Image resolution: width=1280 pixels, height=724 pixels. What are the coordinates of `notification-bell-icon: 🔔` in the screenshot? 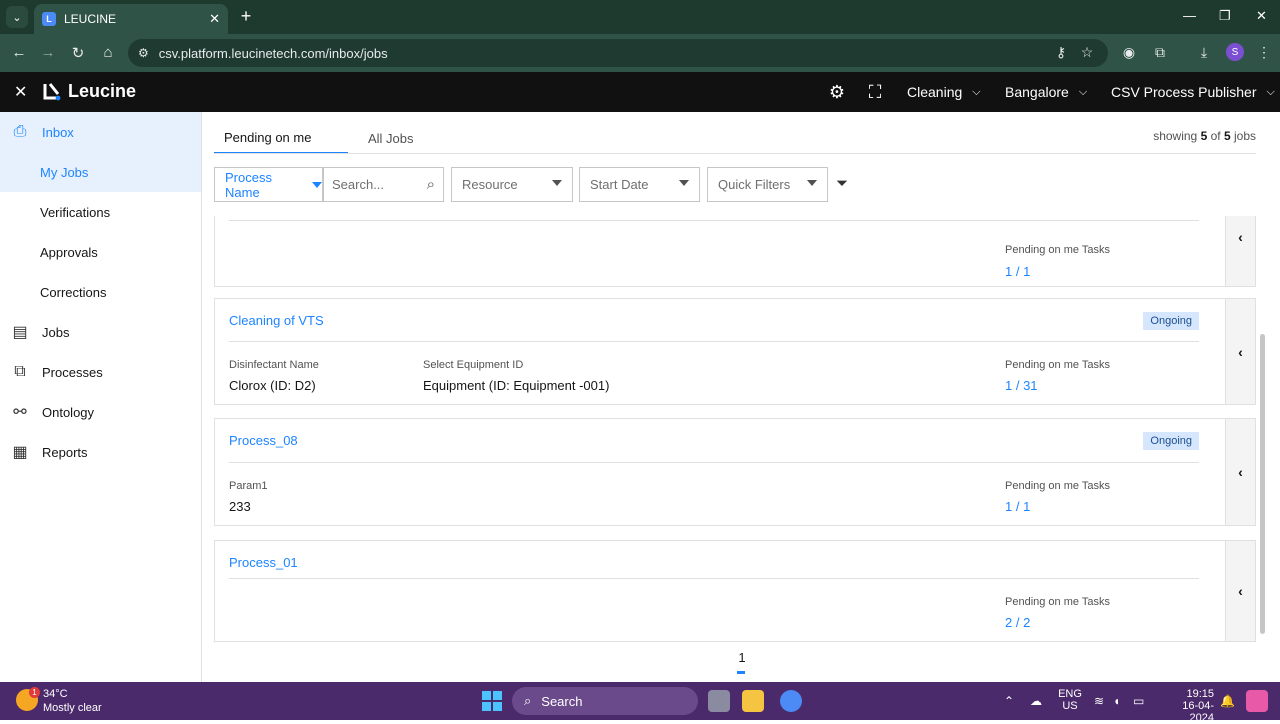 It's located at (1227, 701).